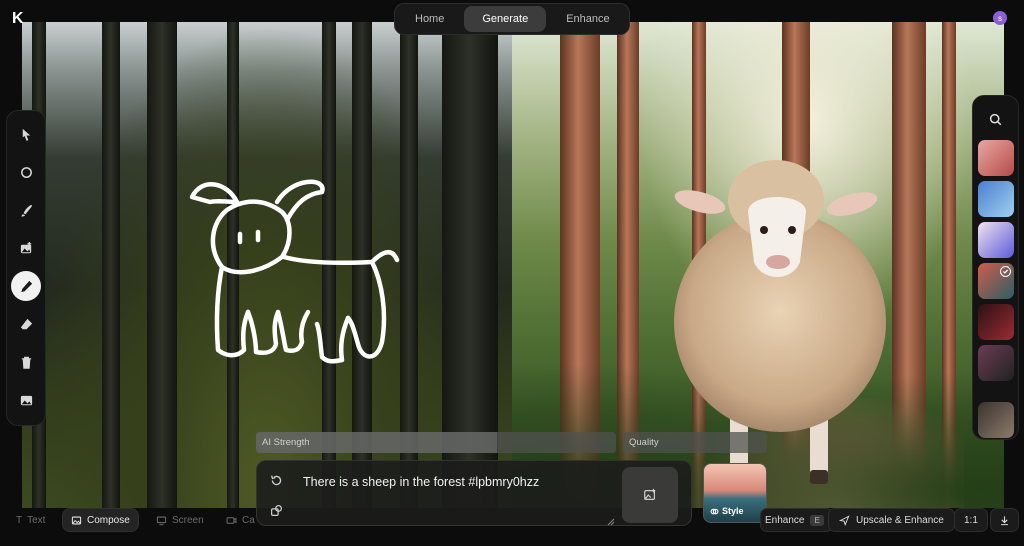 The height and width of the screenshot is (546, 1024). Describe the element at coordinates (248, 520) in the screenshot. I see `mode-camera-label: Ca` at that location.